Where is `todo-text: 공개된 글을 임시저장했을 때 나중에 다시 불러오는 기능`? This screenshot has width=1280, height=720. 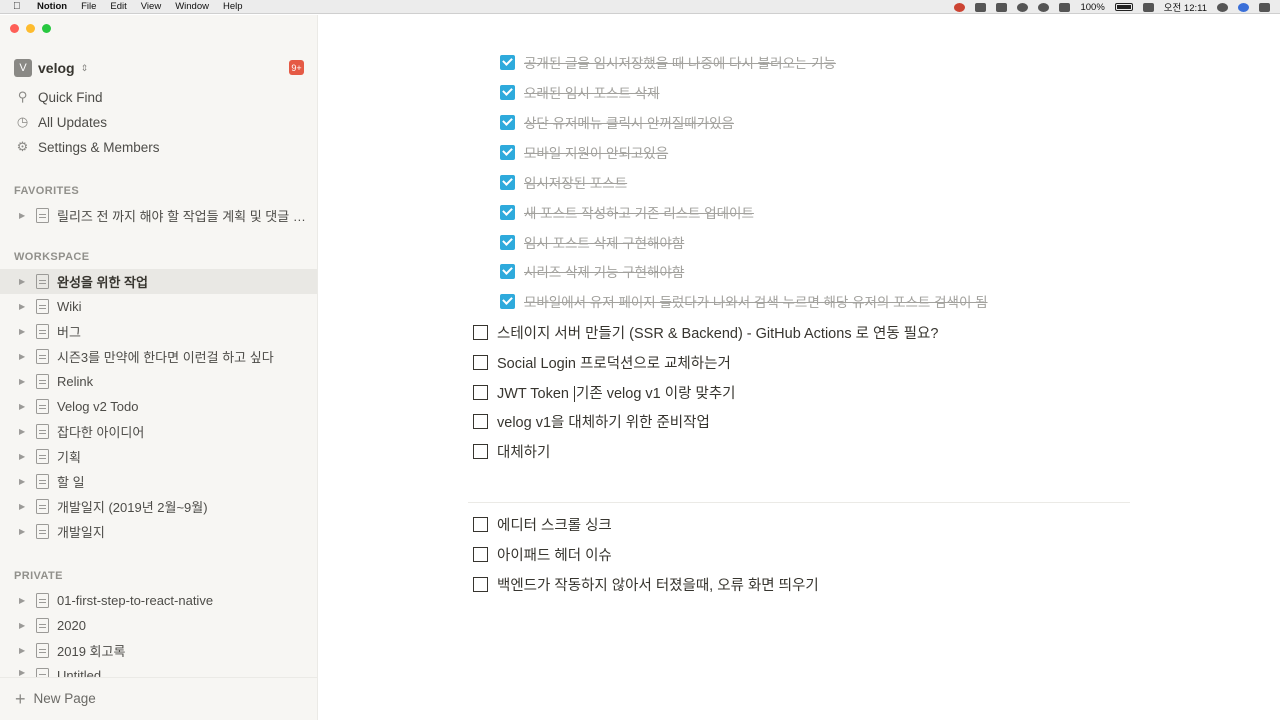 todo-text: 공개된 글을 임시저장했을 때 나중에 다시 불러오는 기능 is located at coordinates (680, 62).